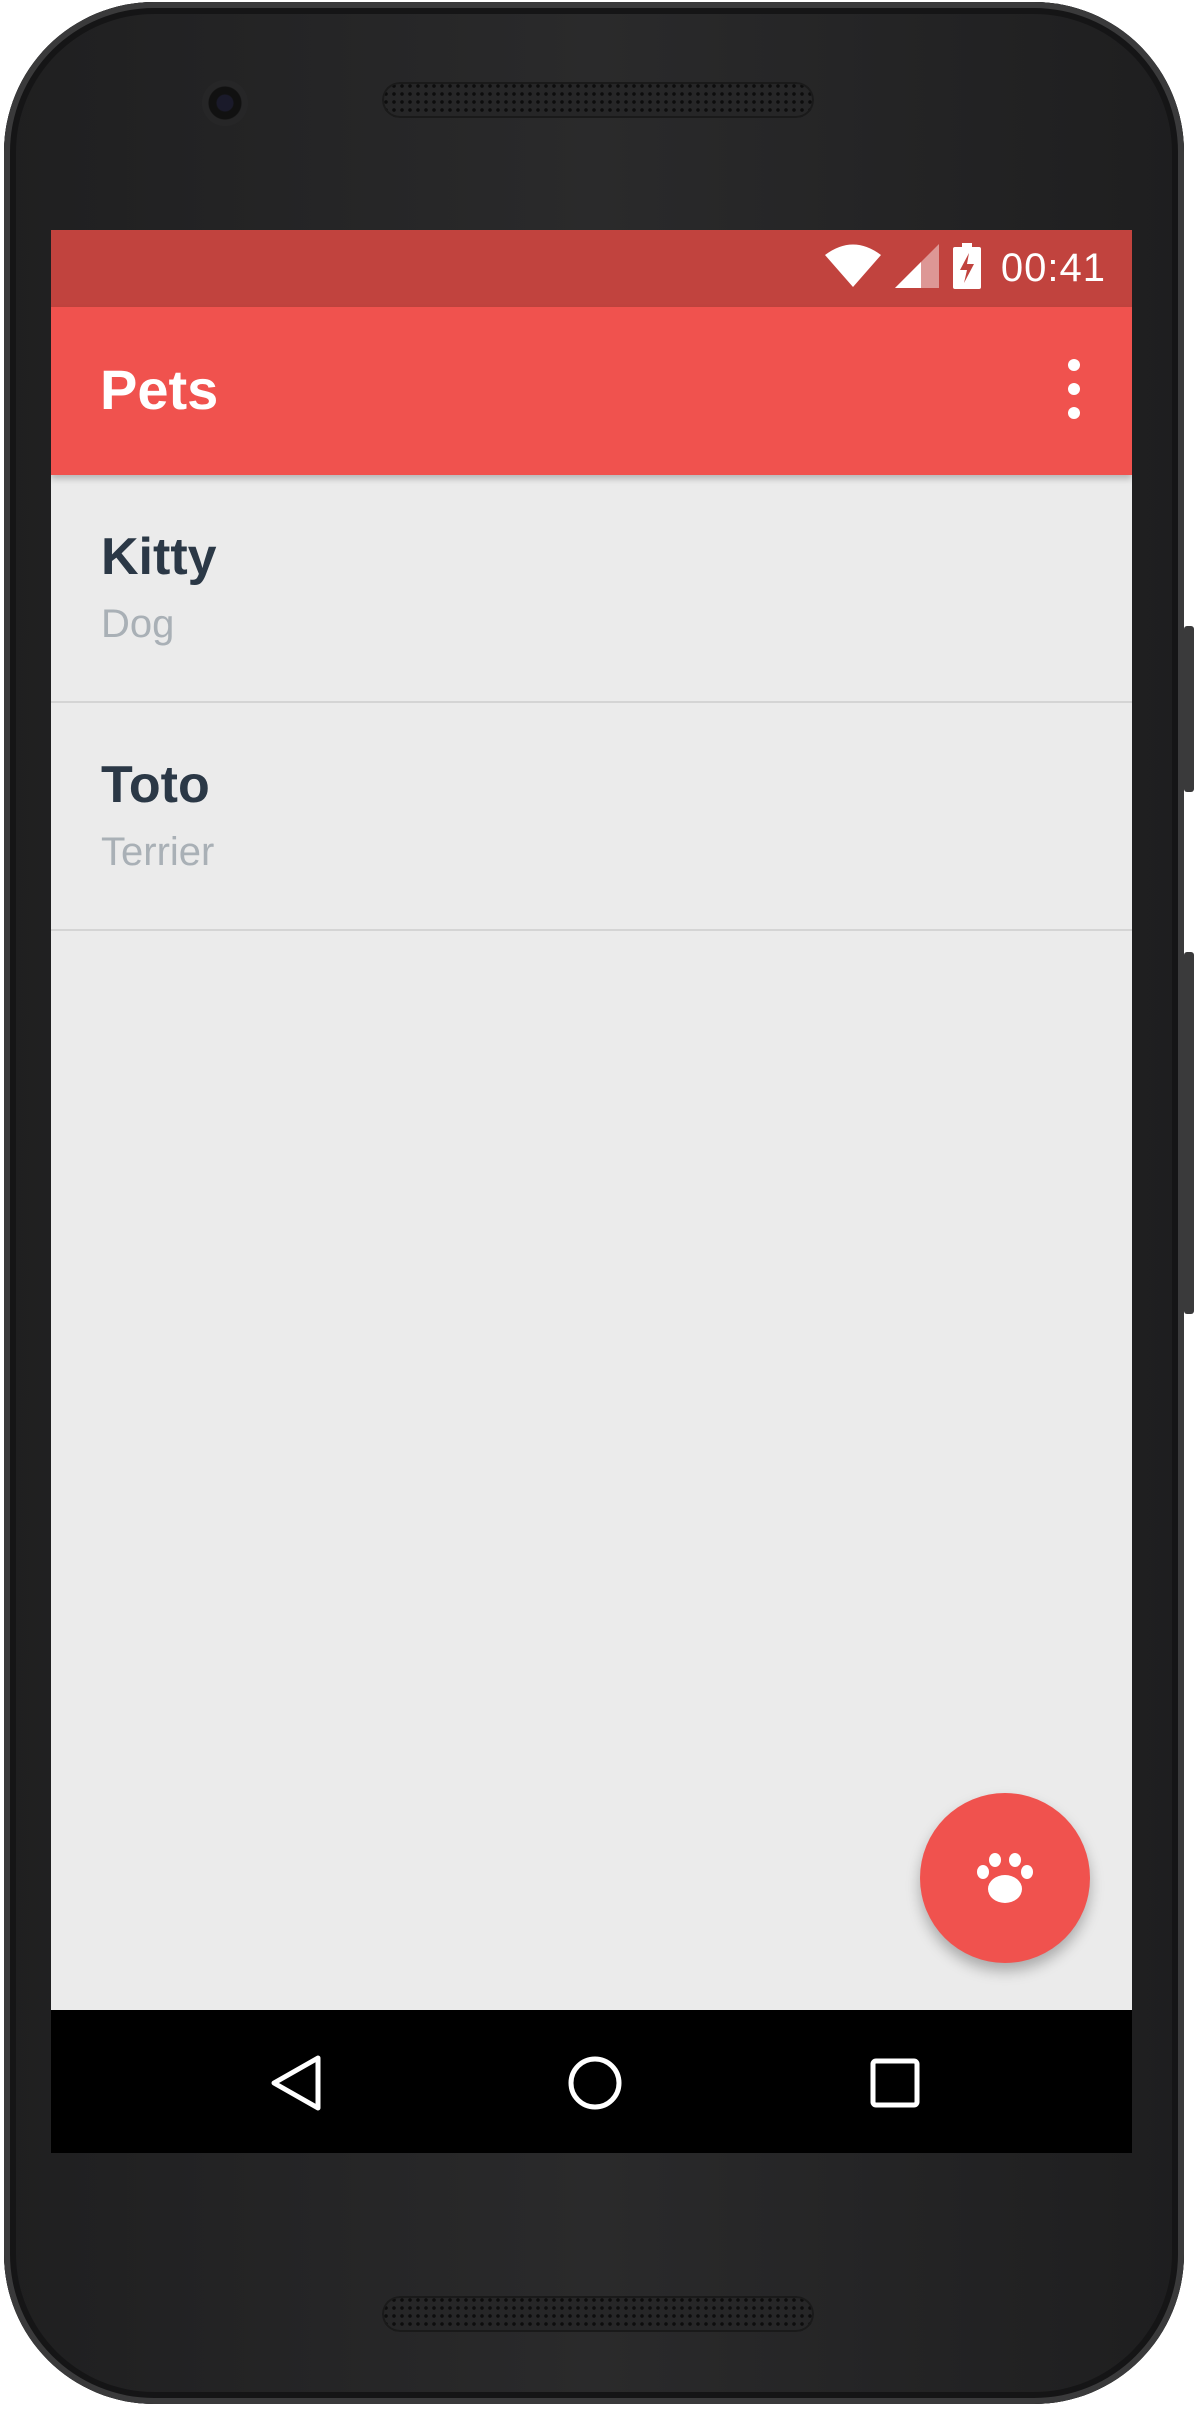 The width and height of the screenshot is (1198, 2409). I want to click on cellular-signal-icon, so click(916, 268).